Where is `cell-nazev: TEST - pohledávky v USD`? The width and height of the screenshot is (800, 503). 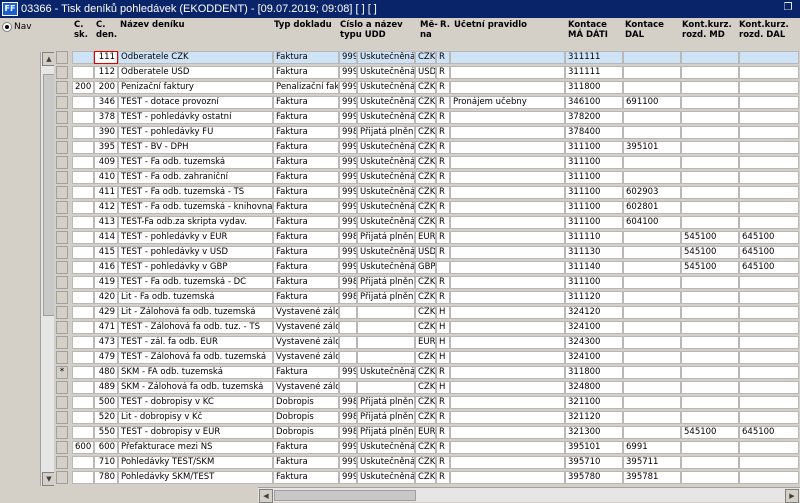
cell-nazev: TEST - pohledávky v USD is located at coordinates (195, 252).